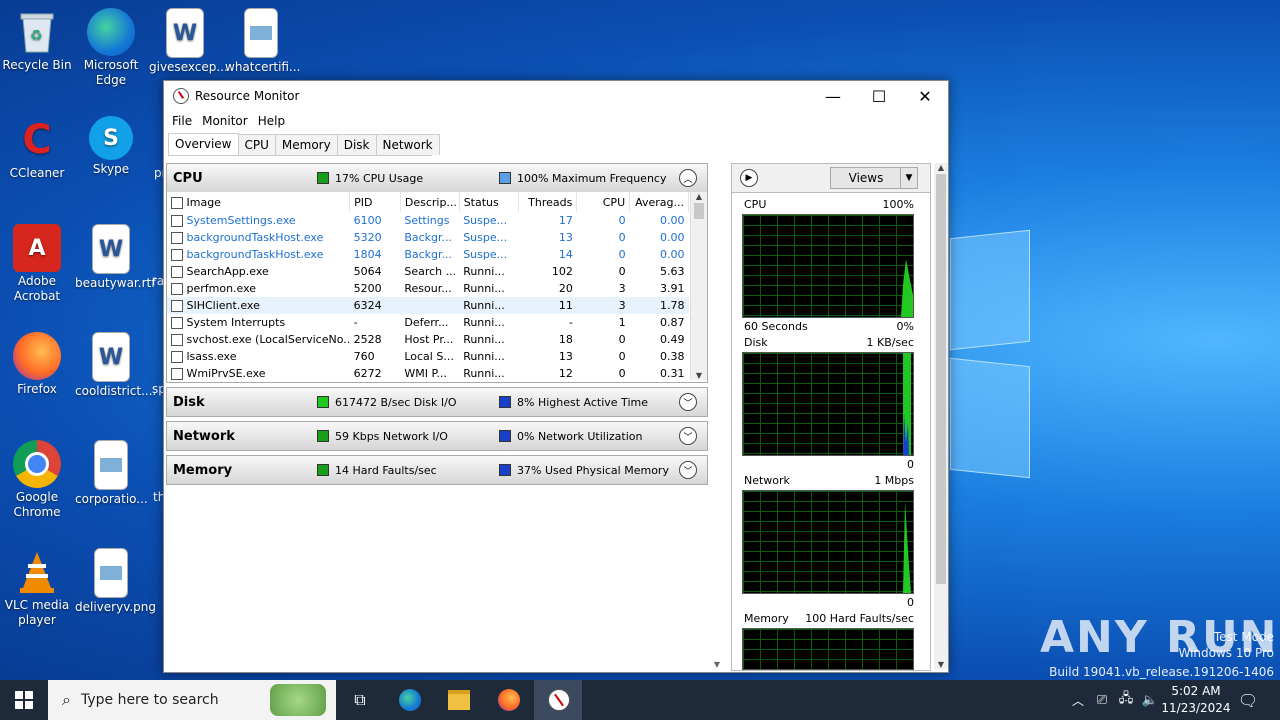 The height and width of the screenshot is (720, 1280). What do you see at coordinates (407, 144) in the screenshot?
I see `tab-network: Network` at bounding box center [407, 144].